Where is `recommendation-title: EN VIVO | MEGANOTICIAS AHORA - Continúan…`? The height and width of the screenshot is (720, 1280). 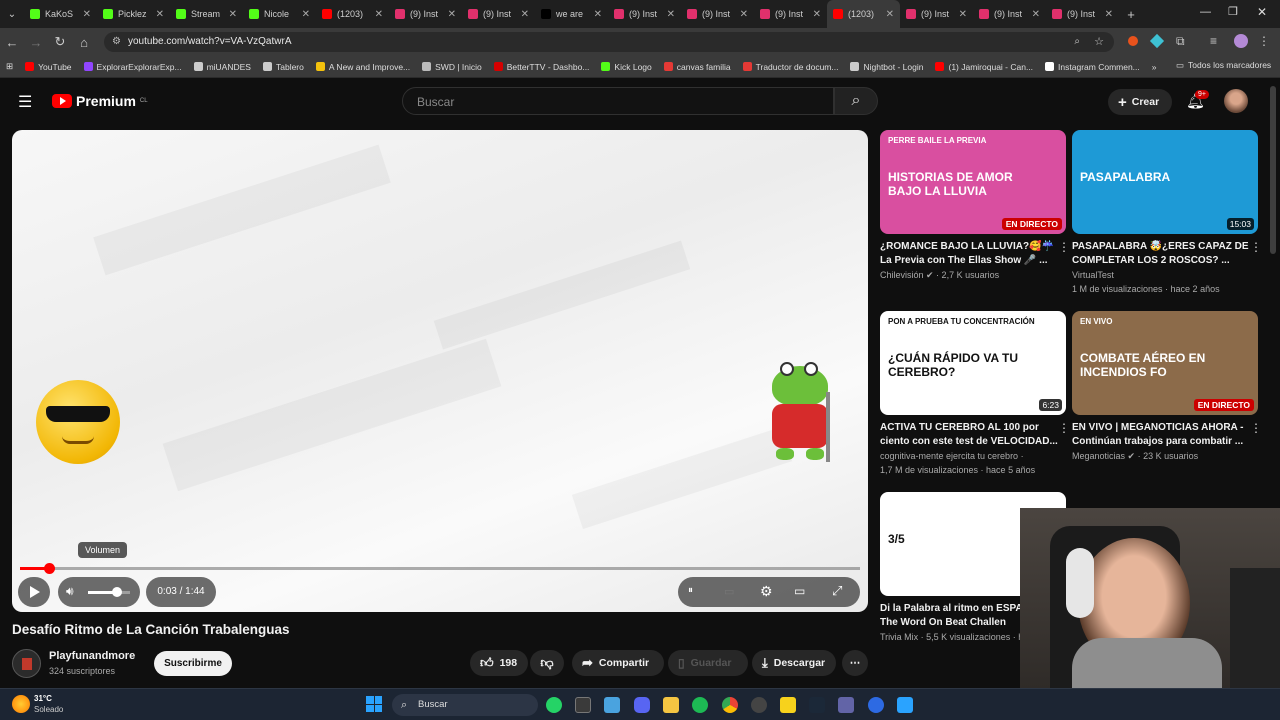 recommendation-title: EN VIVO | MEGANOTICIAS AHORA - Continúan… is located at coordinates (1165, 435).